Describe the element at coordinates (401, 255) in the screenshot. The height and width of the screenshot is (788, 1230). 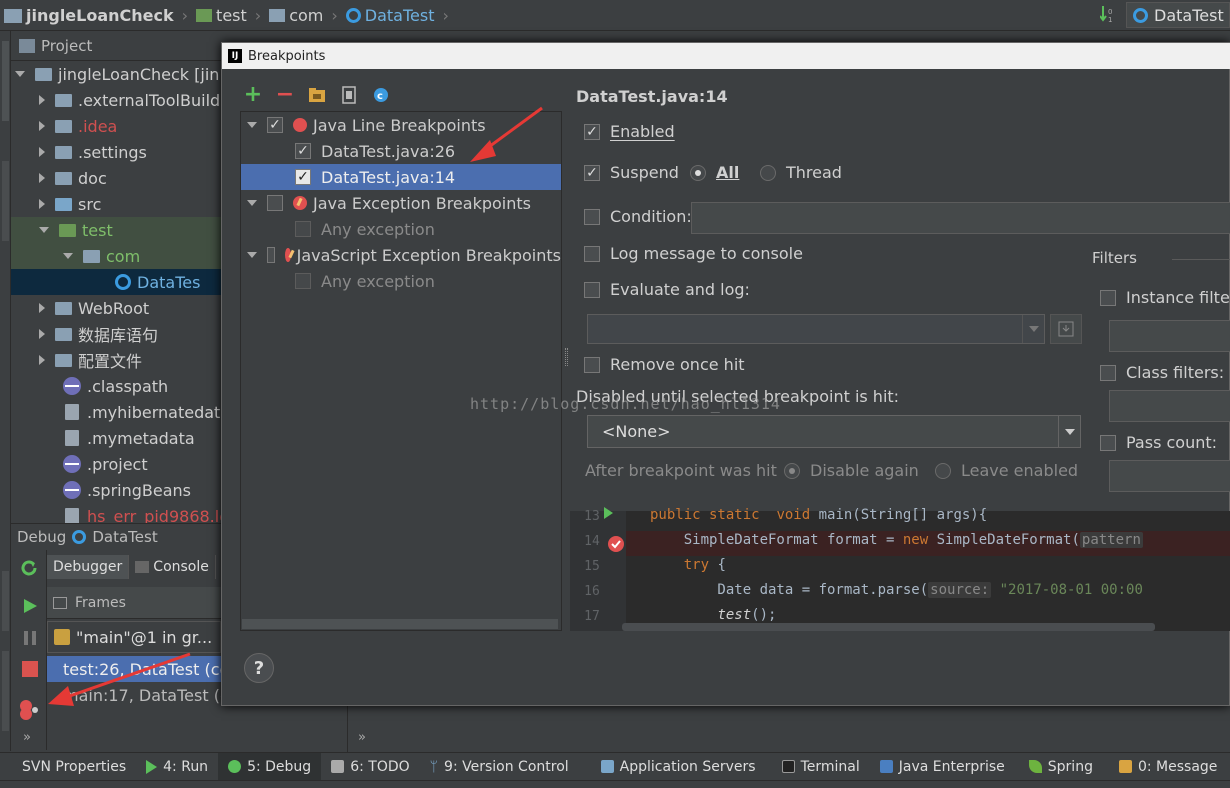
I see `group-javascript-exception-breakpoints: JavaScript Exception Breakpoints` at that location.